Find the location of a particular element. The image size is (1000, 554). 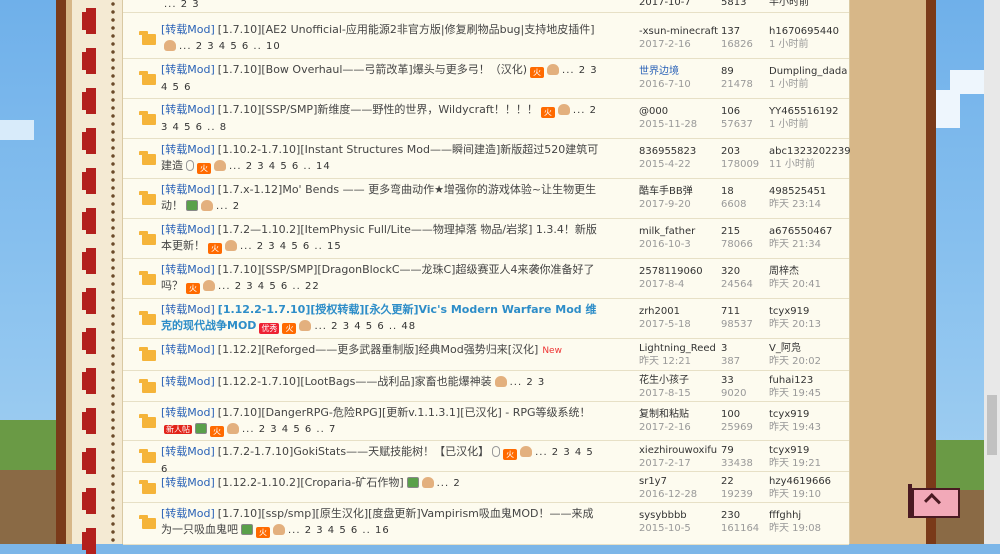

author-link: 836955823 is located at coordinates (667, 151).